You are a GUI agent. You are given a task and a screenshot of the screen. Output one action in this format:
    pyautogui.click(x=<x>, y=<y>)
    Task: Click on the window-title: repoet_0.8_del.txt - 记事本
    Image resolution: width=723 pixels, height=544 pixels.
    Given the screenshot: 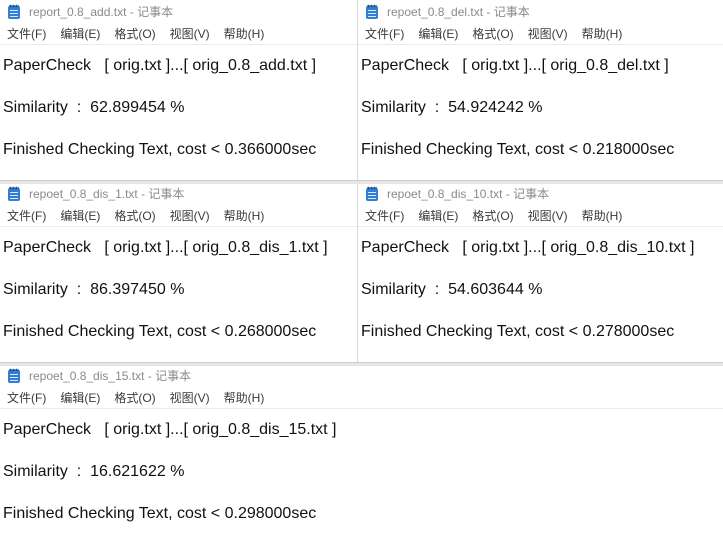 What is the action you would take?
    pyautogui.click(x=458, y=11)
    